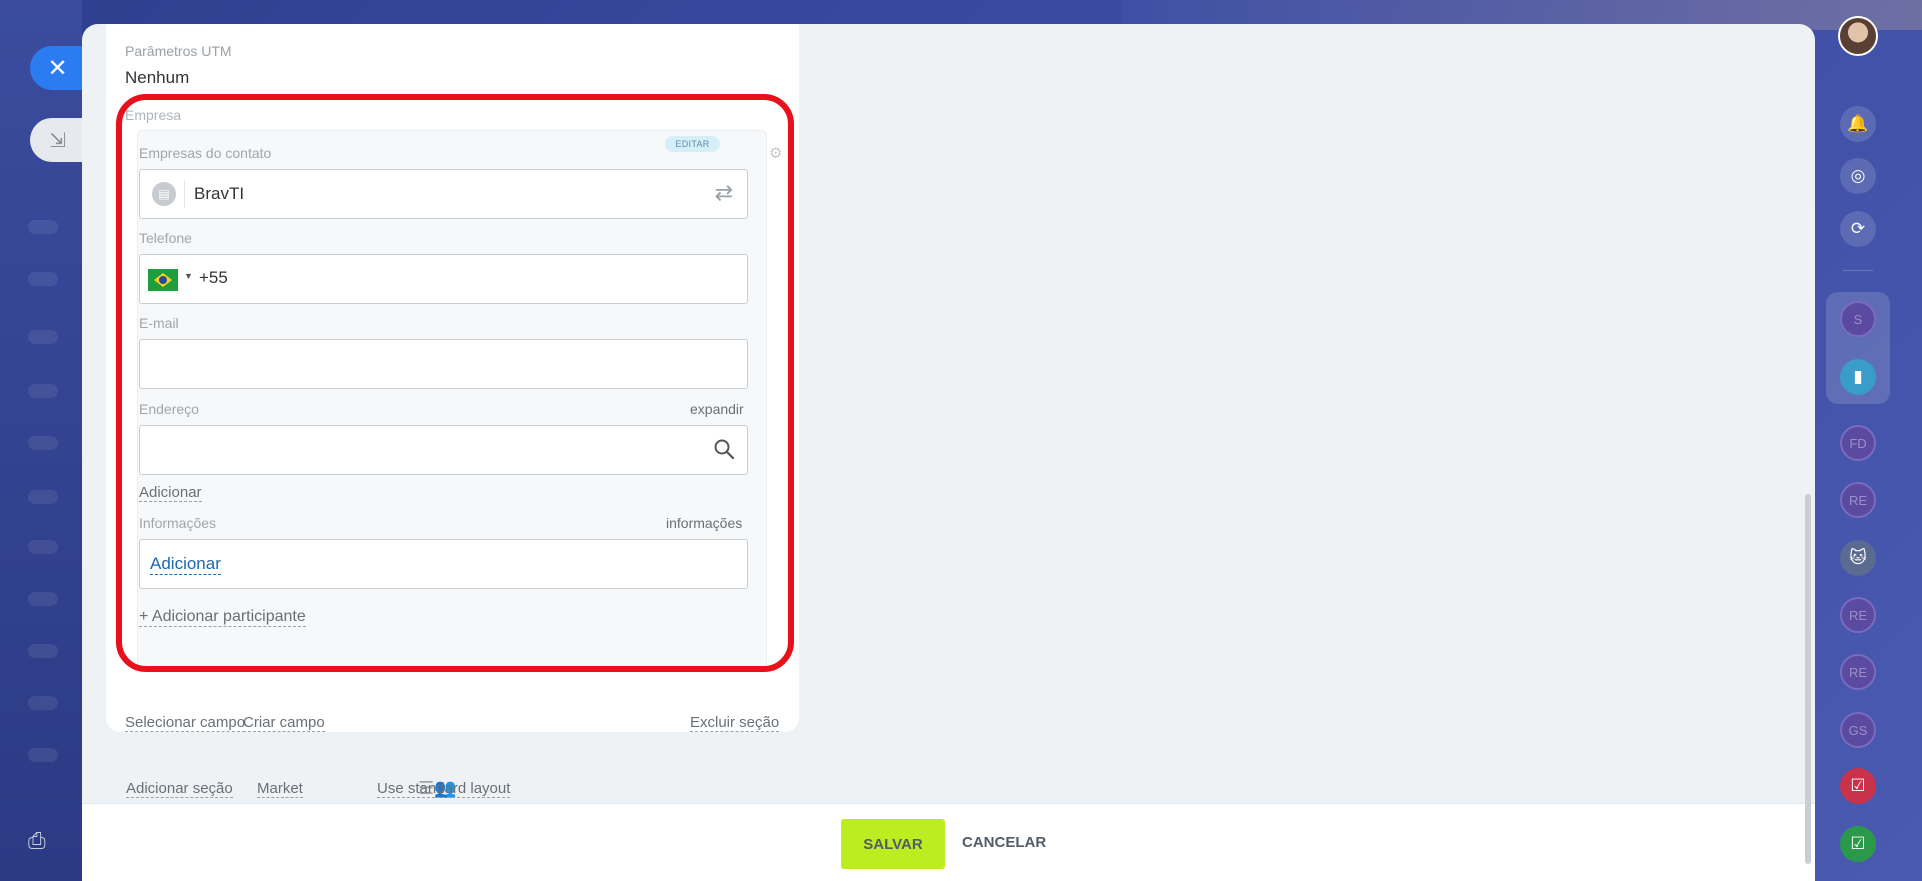 The width and height of the screenshot is (1922, 881). Describe the element at coordinates (1858, 844) in the screenshot. I see `task-done-icon: ☑` at that location.